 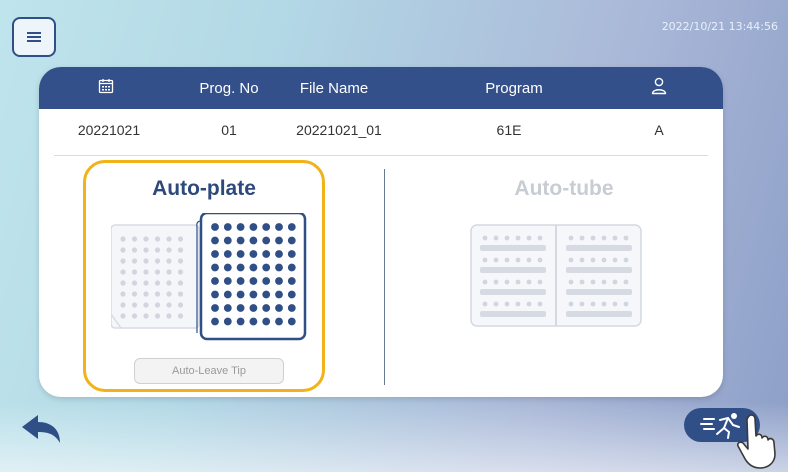 What do you see at coordinates (109, 130) in the screenshot?
I see `cell-date: 20221021` at bounding box center [109, 130].